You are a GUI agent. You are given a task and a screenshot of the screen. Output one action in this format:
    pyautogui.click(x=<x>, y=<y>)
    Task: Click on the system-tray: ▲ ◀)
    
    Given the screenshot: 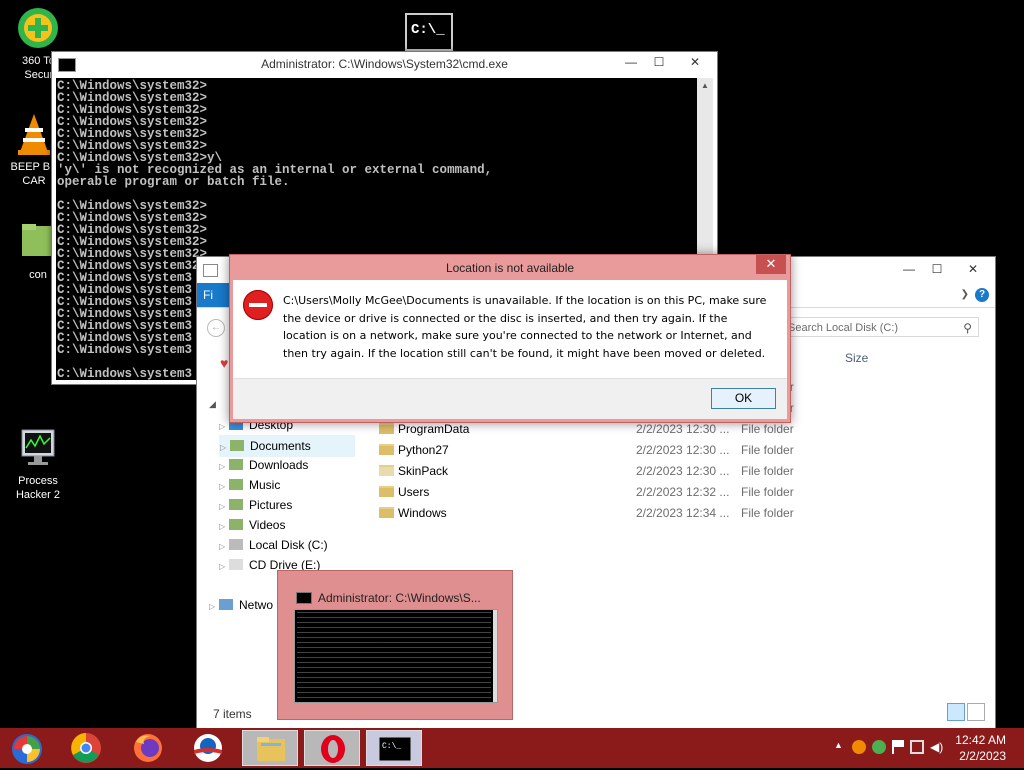 What is the action you would take?
    pyautogui.click(x=889, y=747)
    